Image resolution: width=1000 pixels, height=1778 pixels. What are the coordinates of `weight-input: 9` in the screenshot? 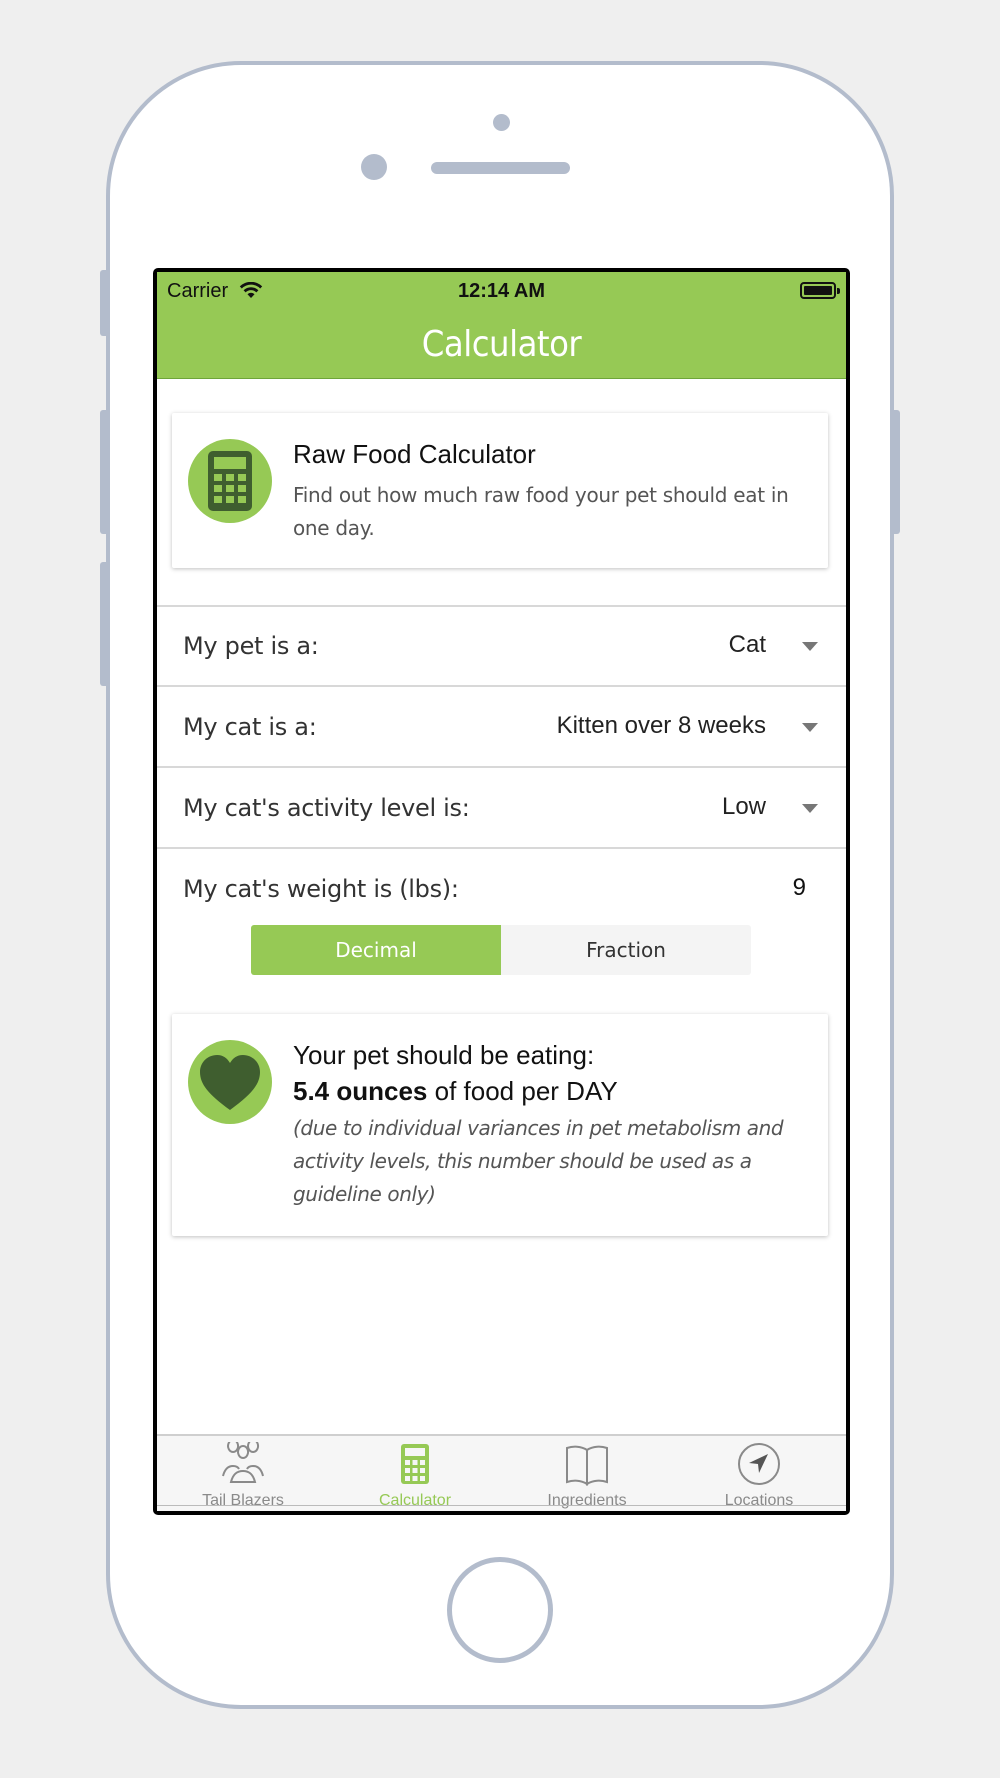 It's located at (799, 888).